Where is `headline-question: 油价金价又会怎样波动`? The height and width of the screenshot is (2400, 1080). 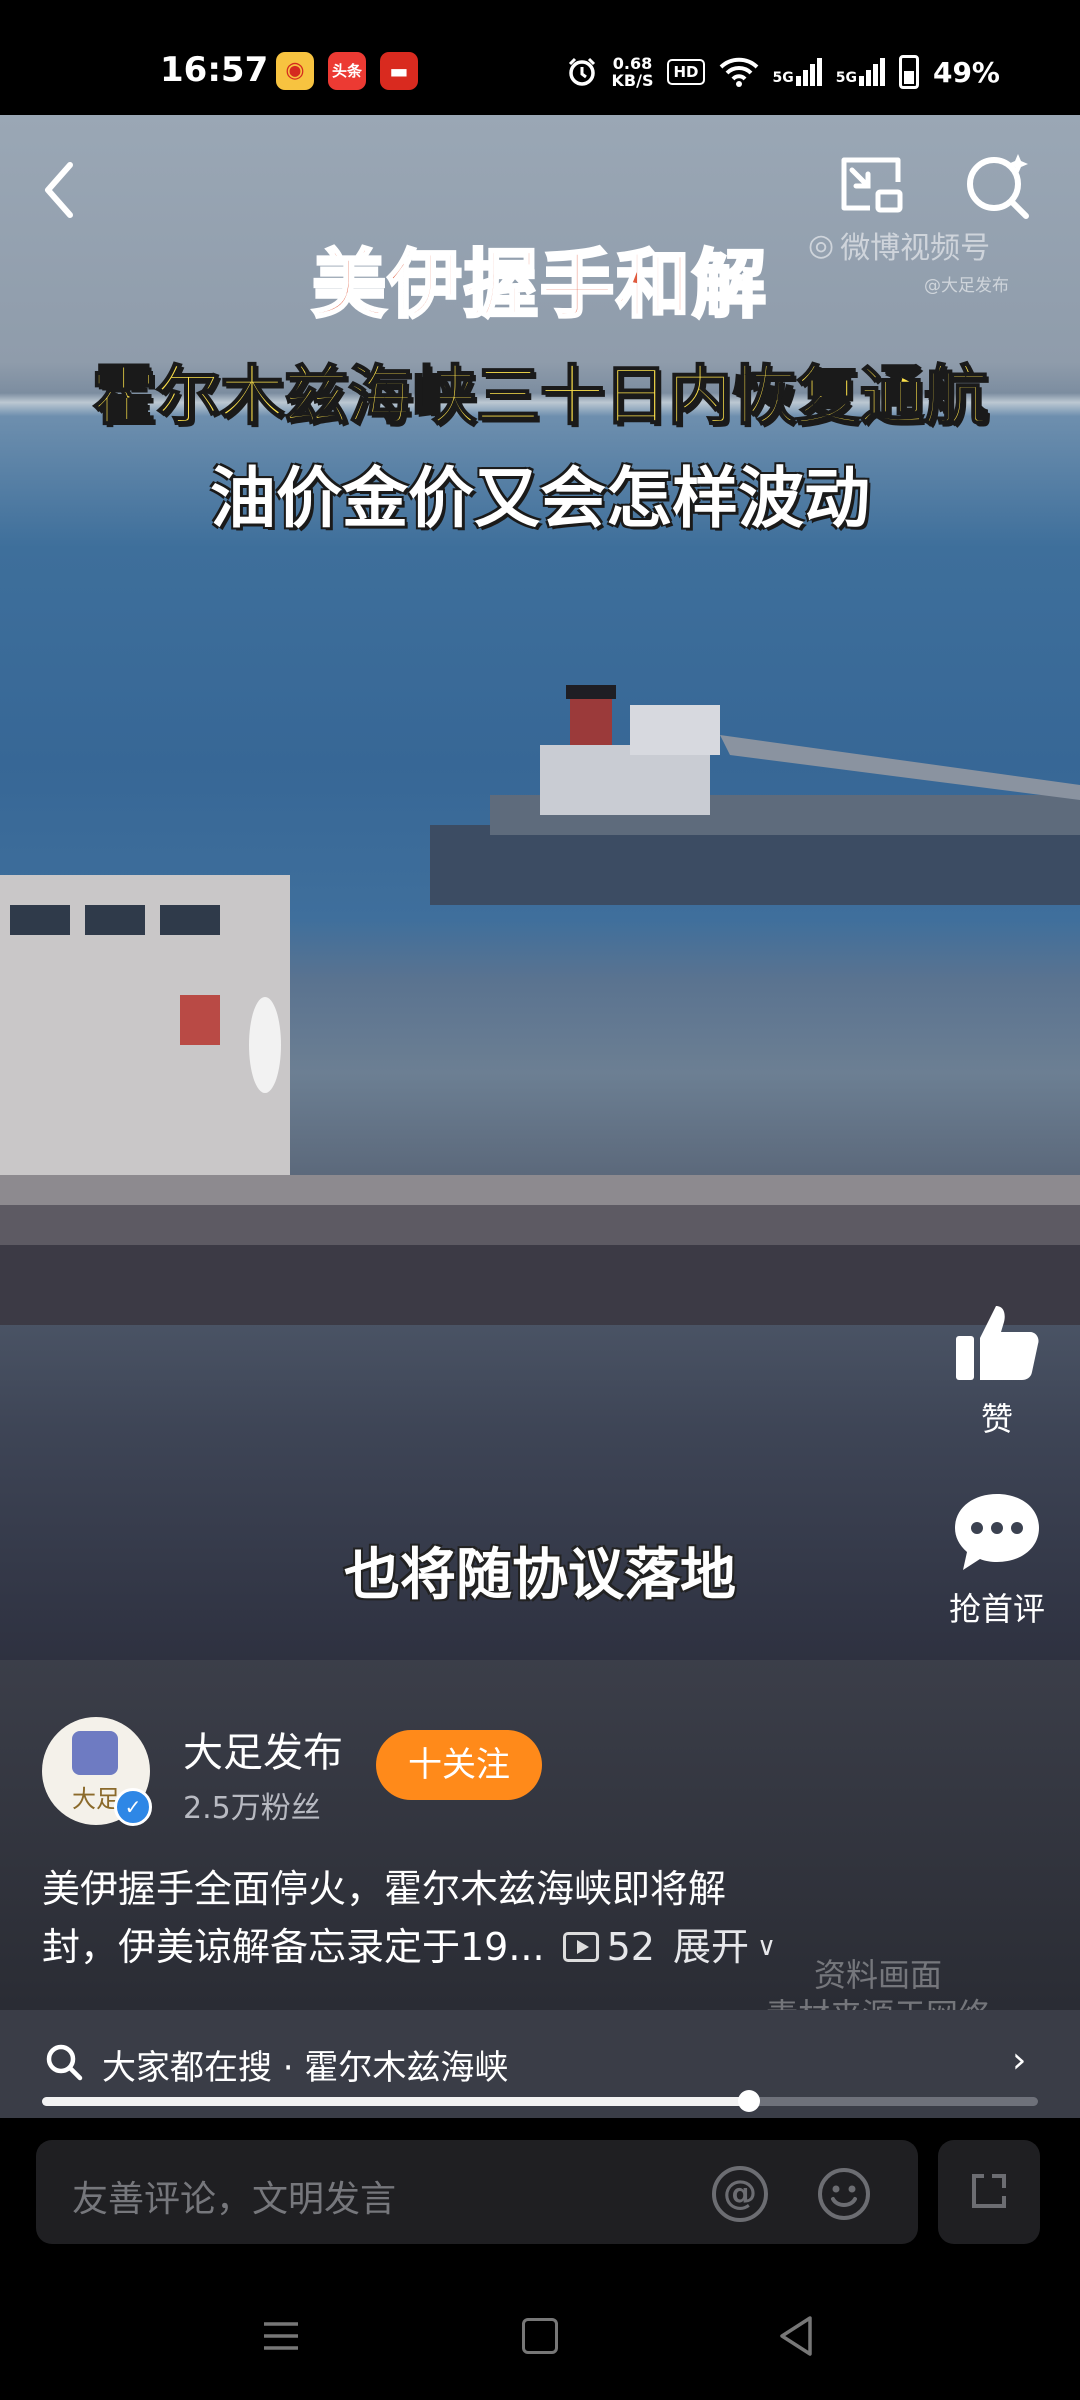
headline-question: 油价金价又会怎样波动 is located at coordinates (540, 498).